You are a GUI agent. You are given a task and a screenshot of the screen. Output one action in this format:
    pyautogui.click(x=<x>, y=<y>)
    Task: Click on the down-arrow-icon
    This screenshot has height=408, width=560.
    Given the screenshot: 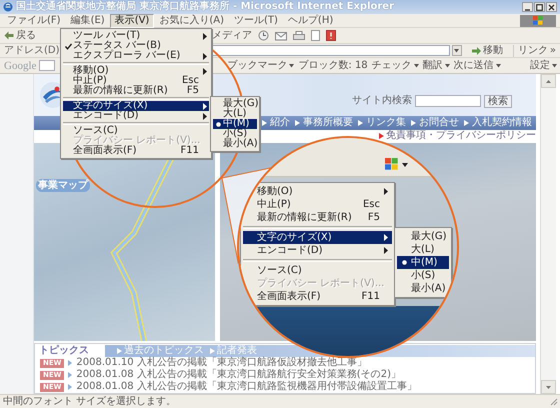 What is the action you would take?
    pyautogui.click(x=548, y=387)
    